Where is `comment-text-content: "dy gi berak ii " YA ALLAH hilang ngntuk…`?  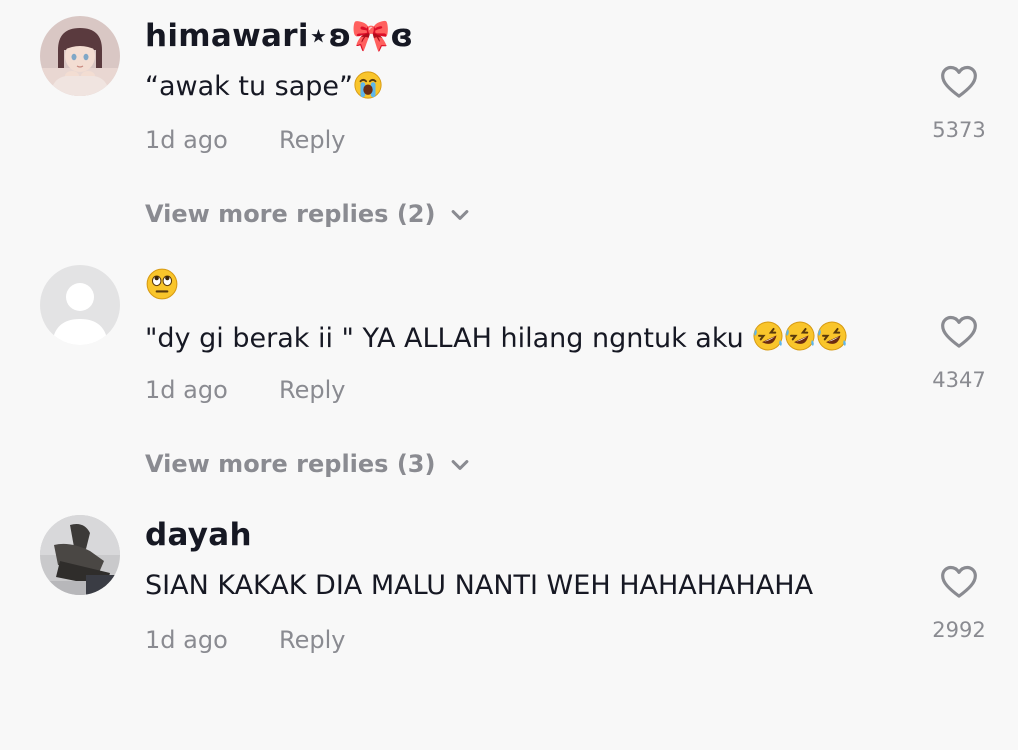 comment-text-content: "dy gi berak ii " YA ALLAH hilang ngntuk… is located at coordinates (444, 338).